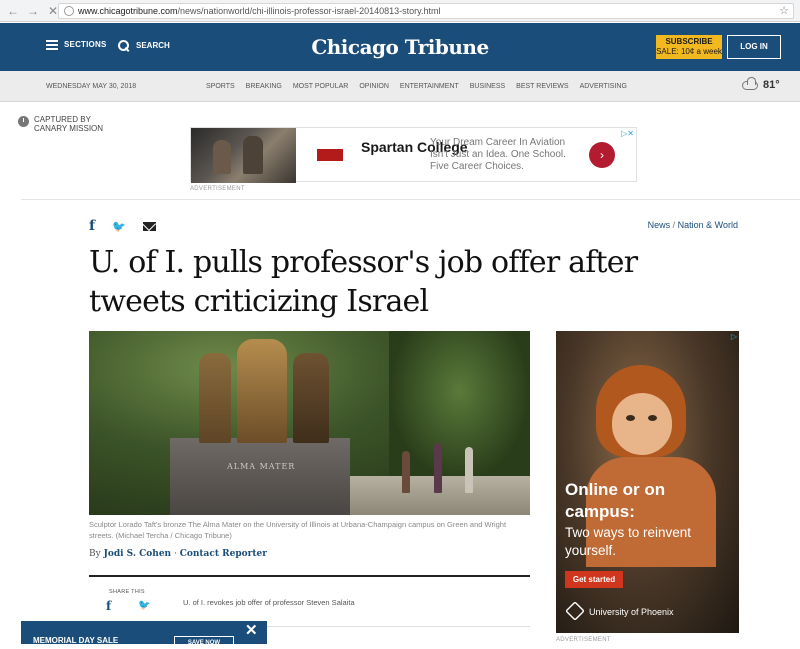 This screenshot has width=800, height=649. Describe the element at coordinates (264, 86) in the screenshot. I see `nav-link-breaking: BREAKING` at that location.